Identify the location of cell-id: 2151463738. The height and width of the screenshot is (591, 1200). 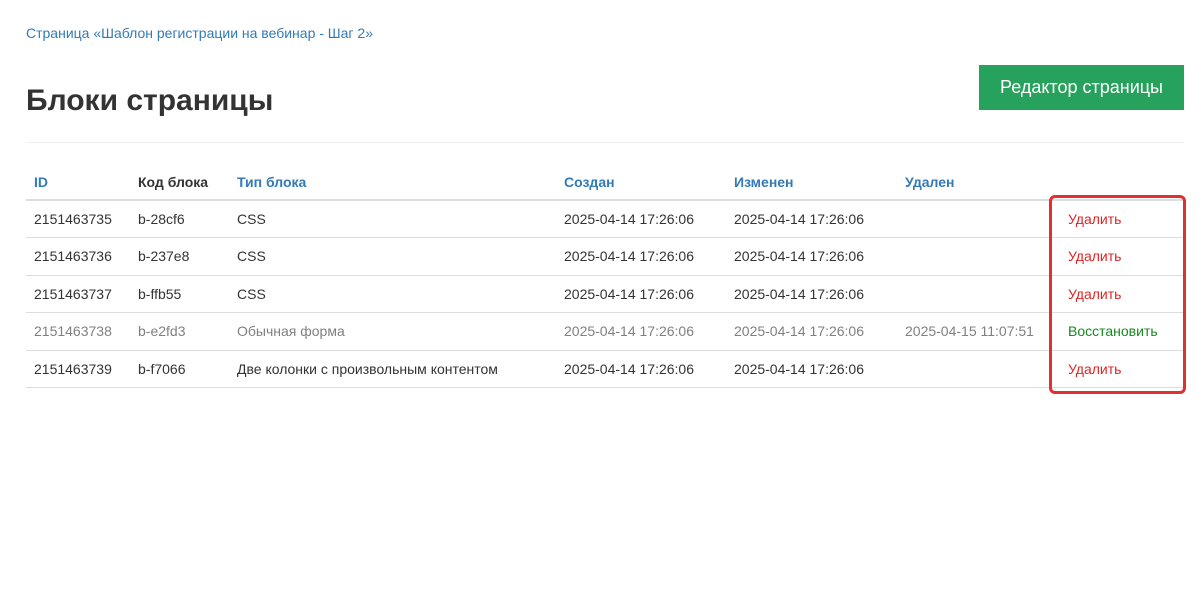
(78, 331).